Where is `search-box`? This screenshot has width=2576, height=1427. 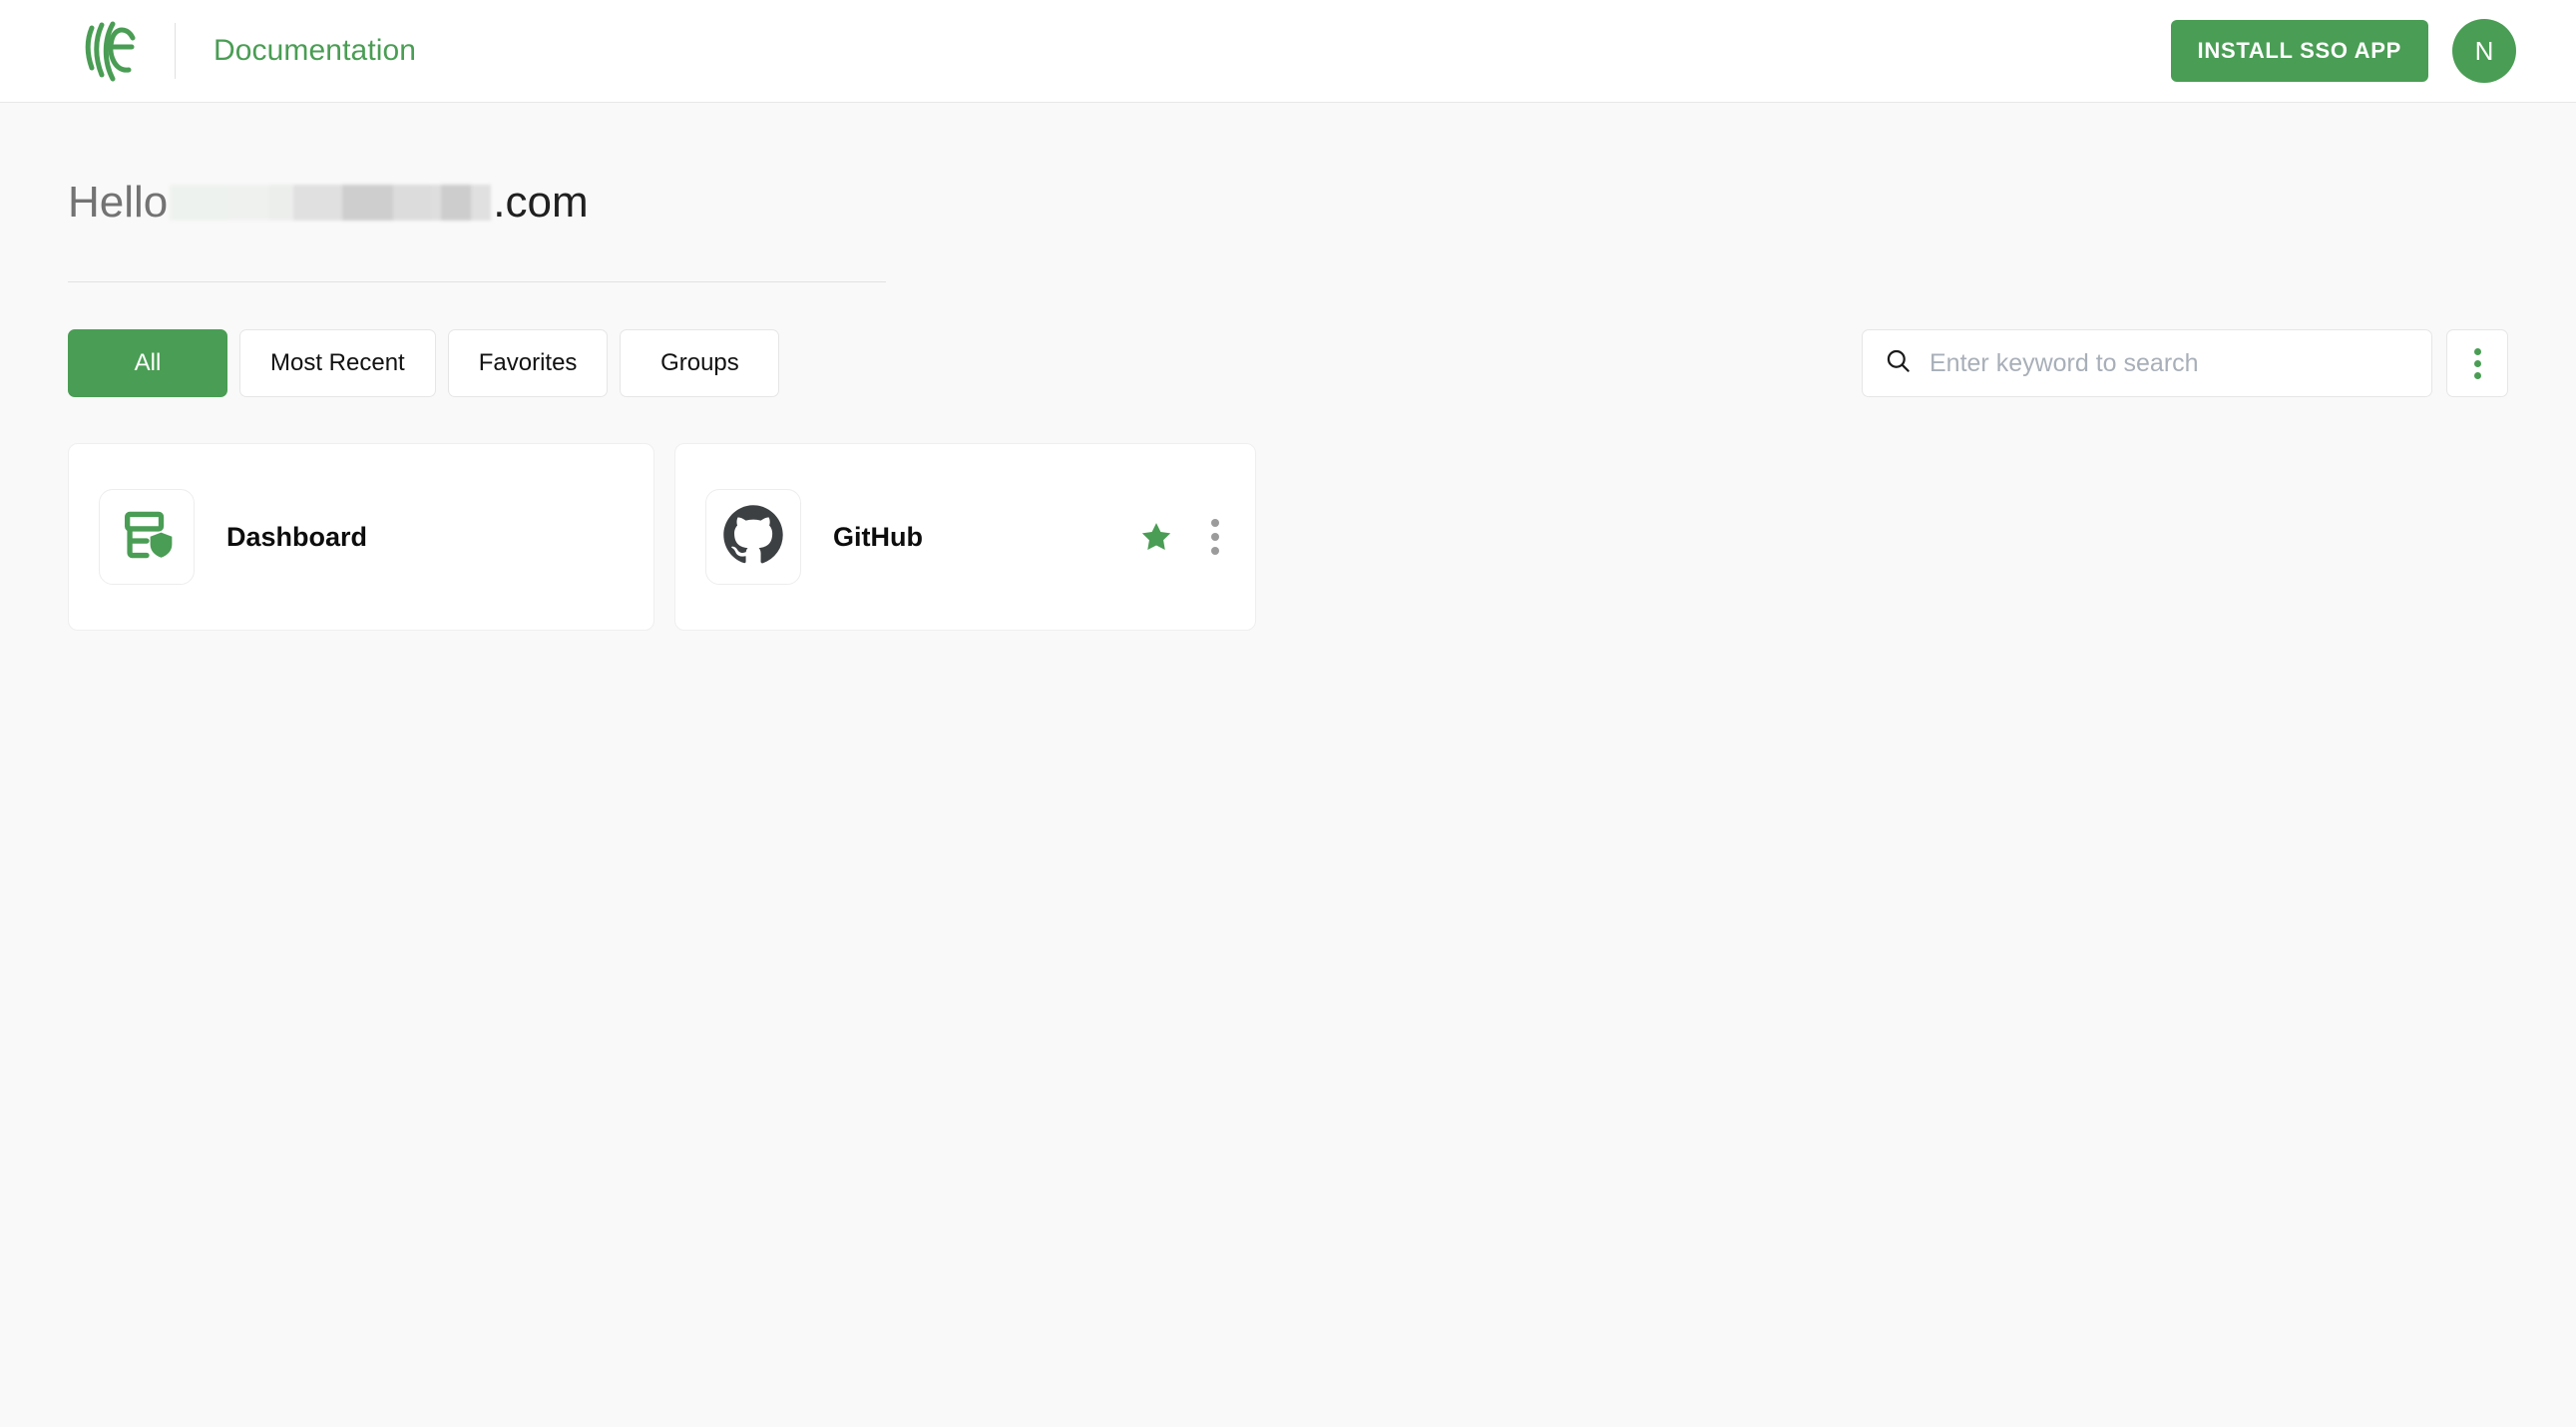
search-box is located at coordinates (2147, 363).